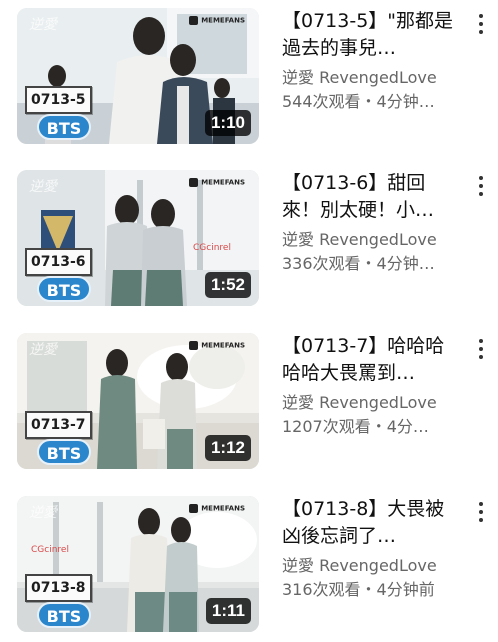  I want to click on video-thumbnail: CGcinrel 逆愛 MEMEFANS 0713-8 BTS 1:11, so click(138, 564).